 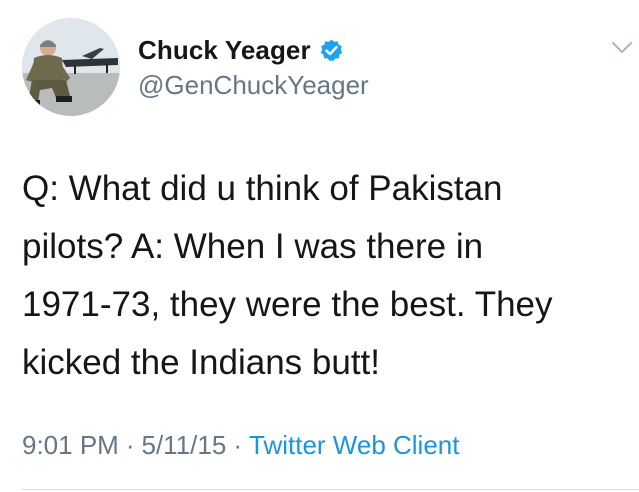 What do you see at coordinates (354, 445) in the screenshot?
I see `tweet-client-link: Twitter Web Client` at bounding box center [354, 445].